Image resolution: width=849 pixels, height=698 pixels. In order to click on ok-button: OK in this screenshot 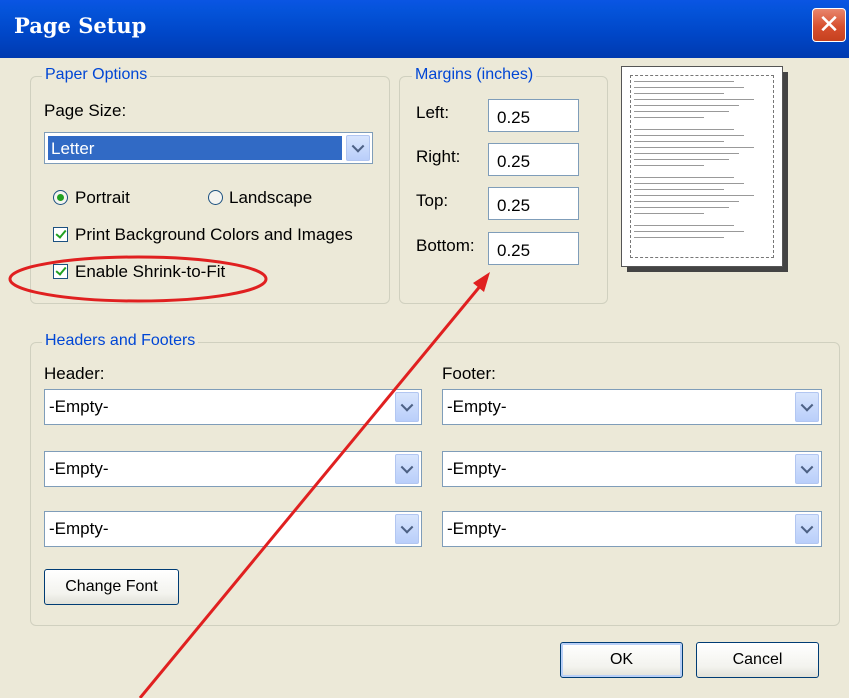, I will do `click(621, 660)`.